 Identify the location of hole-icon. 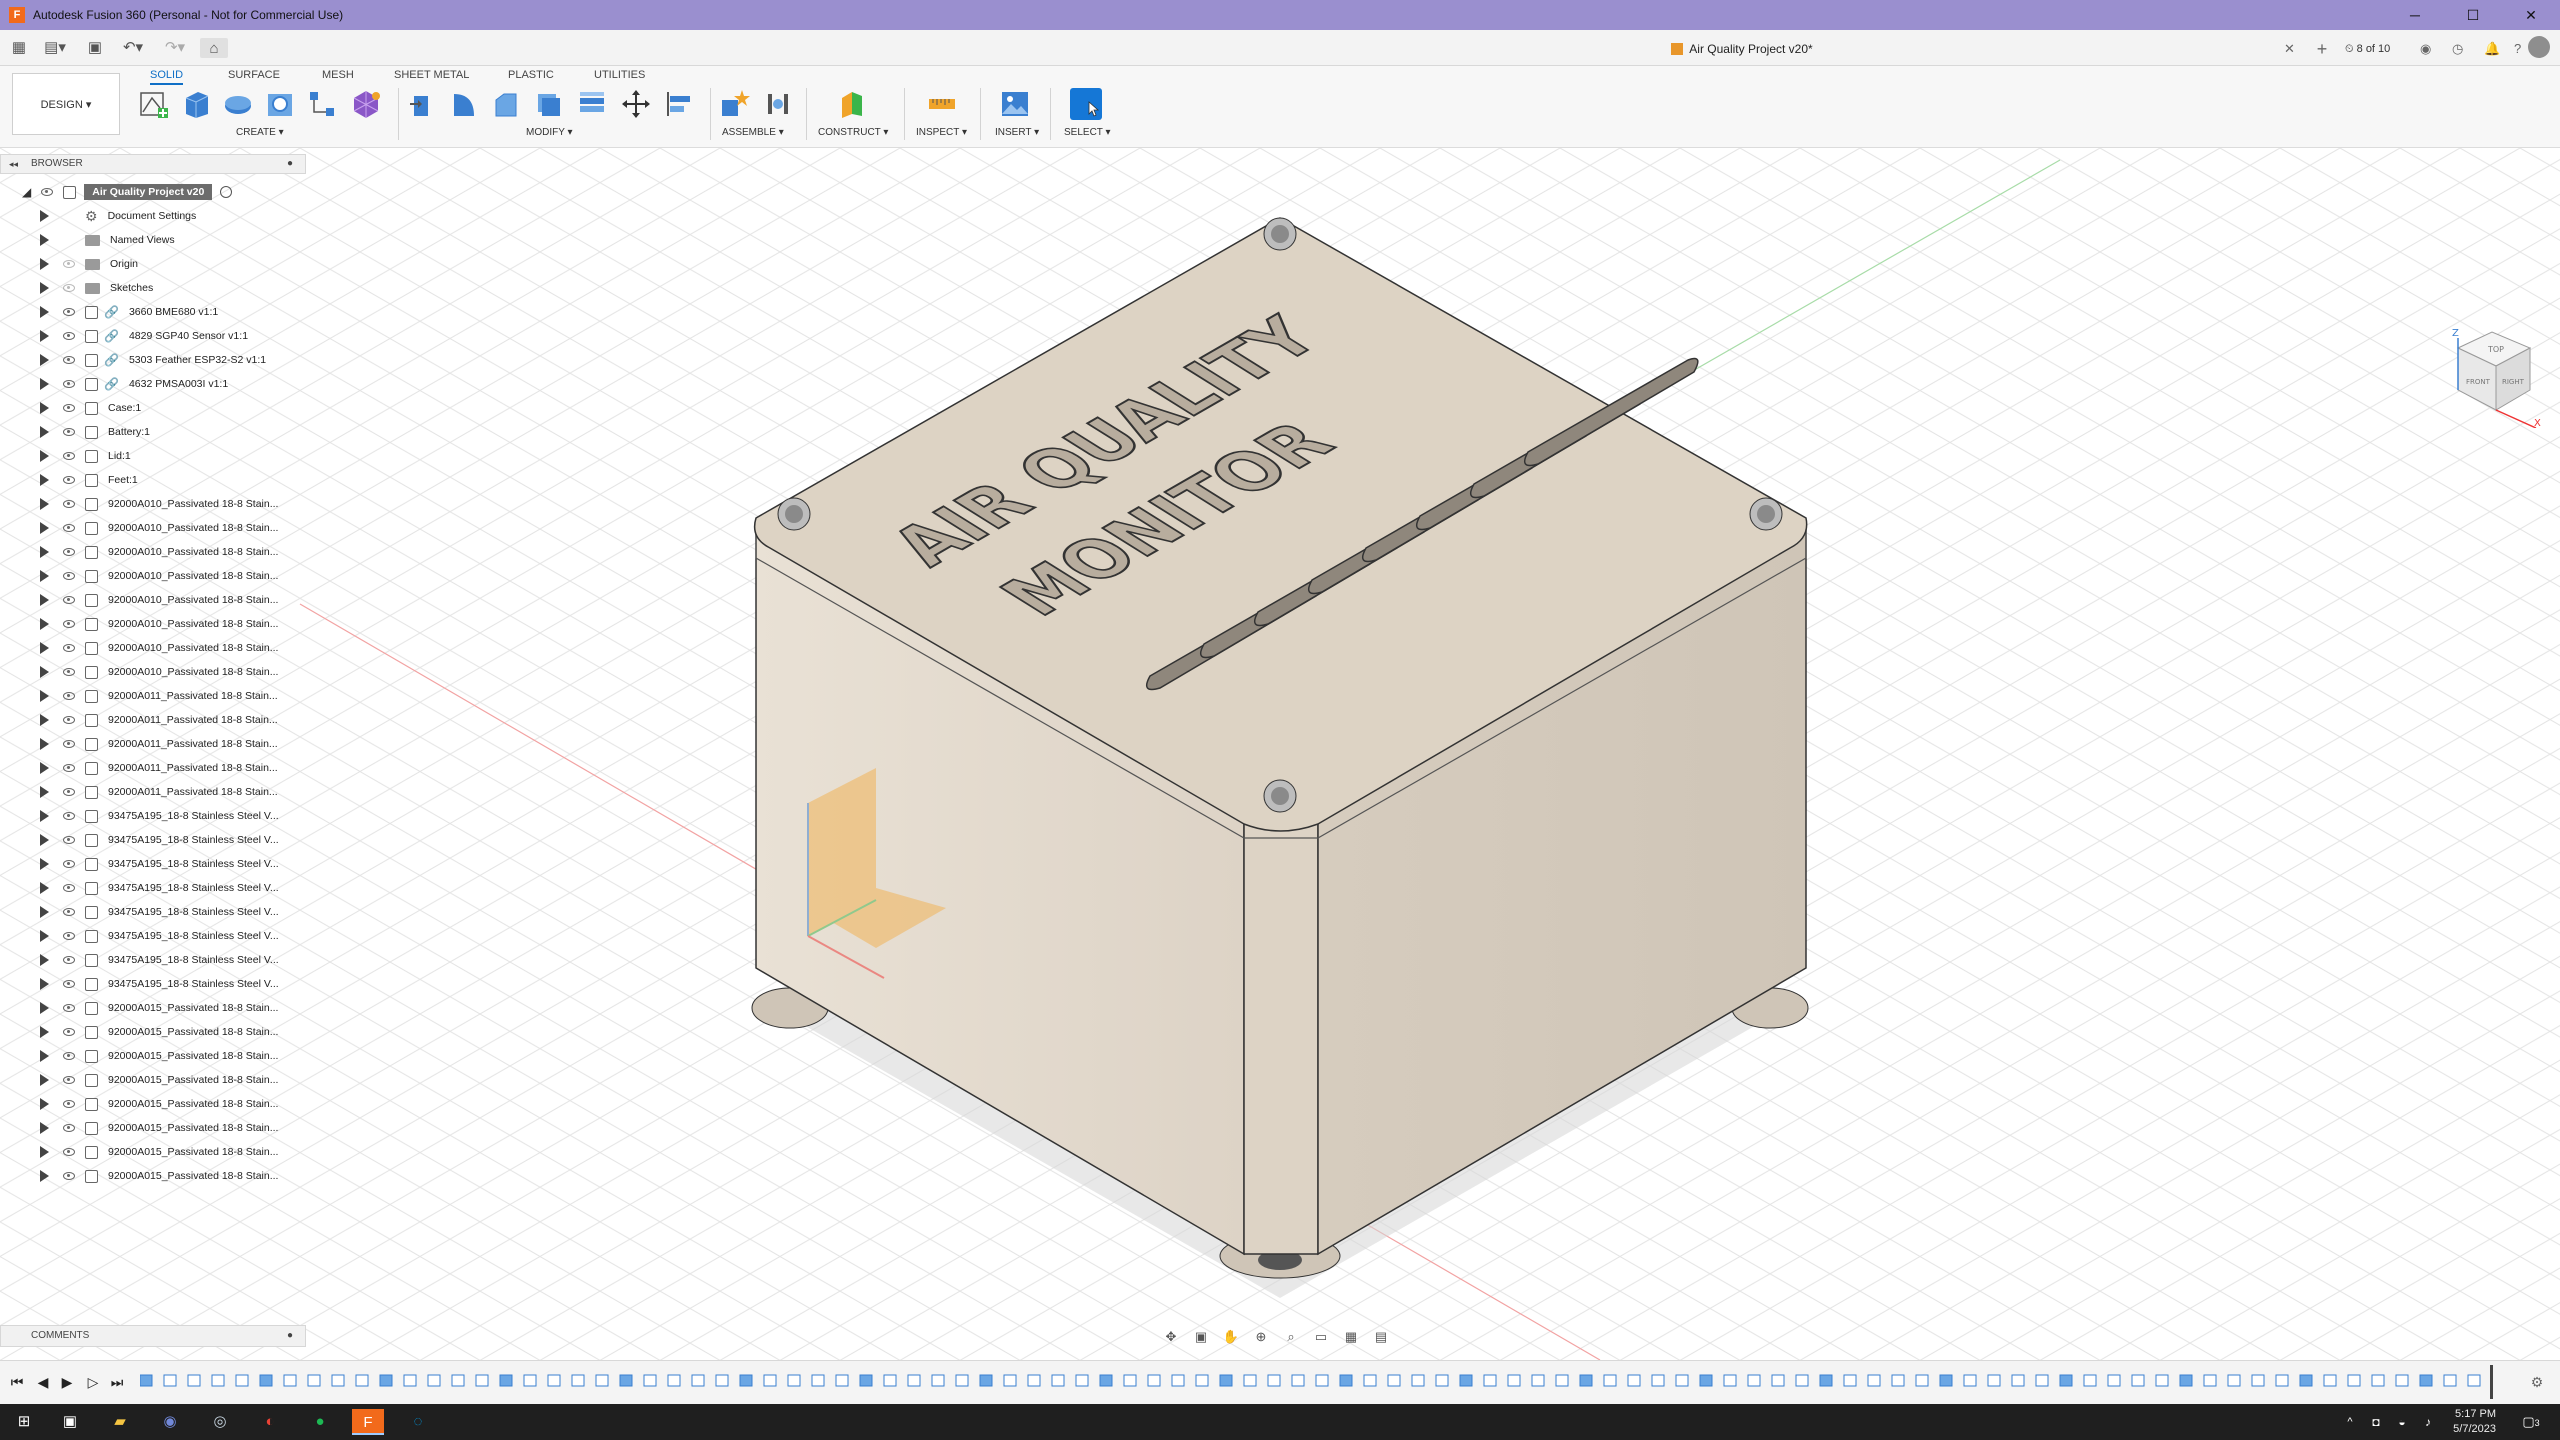
(280, 104).